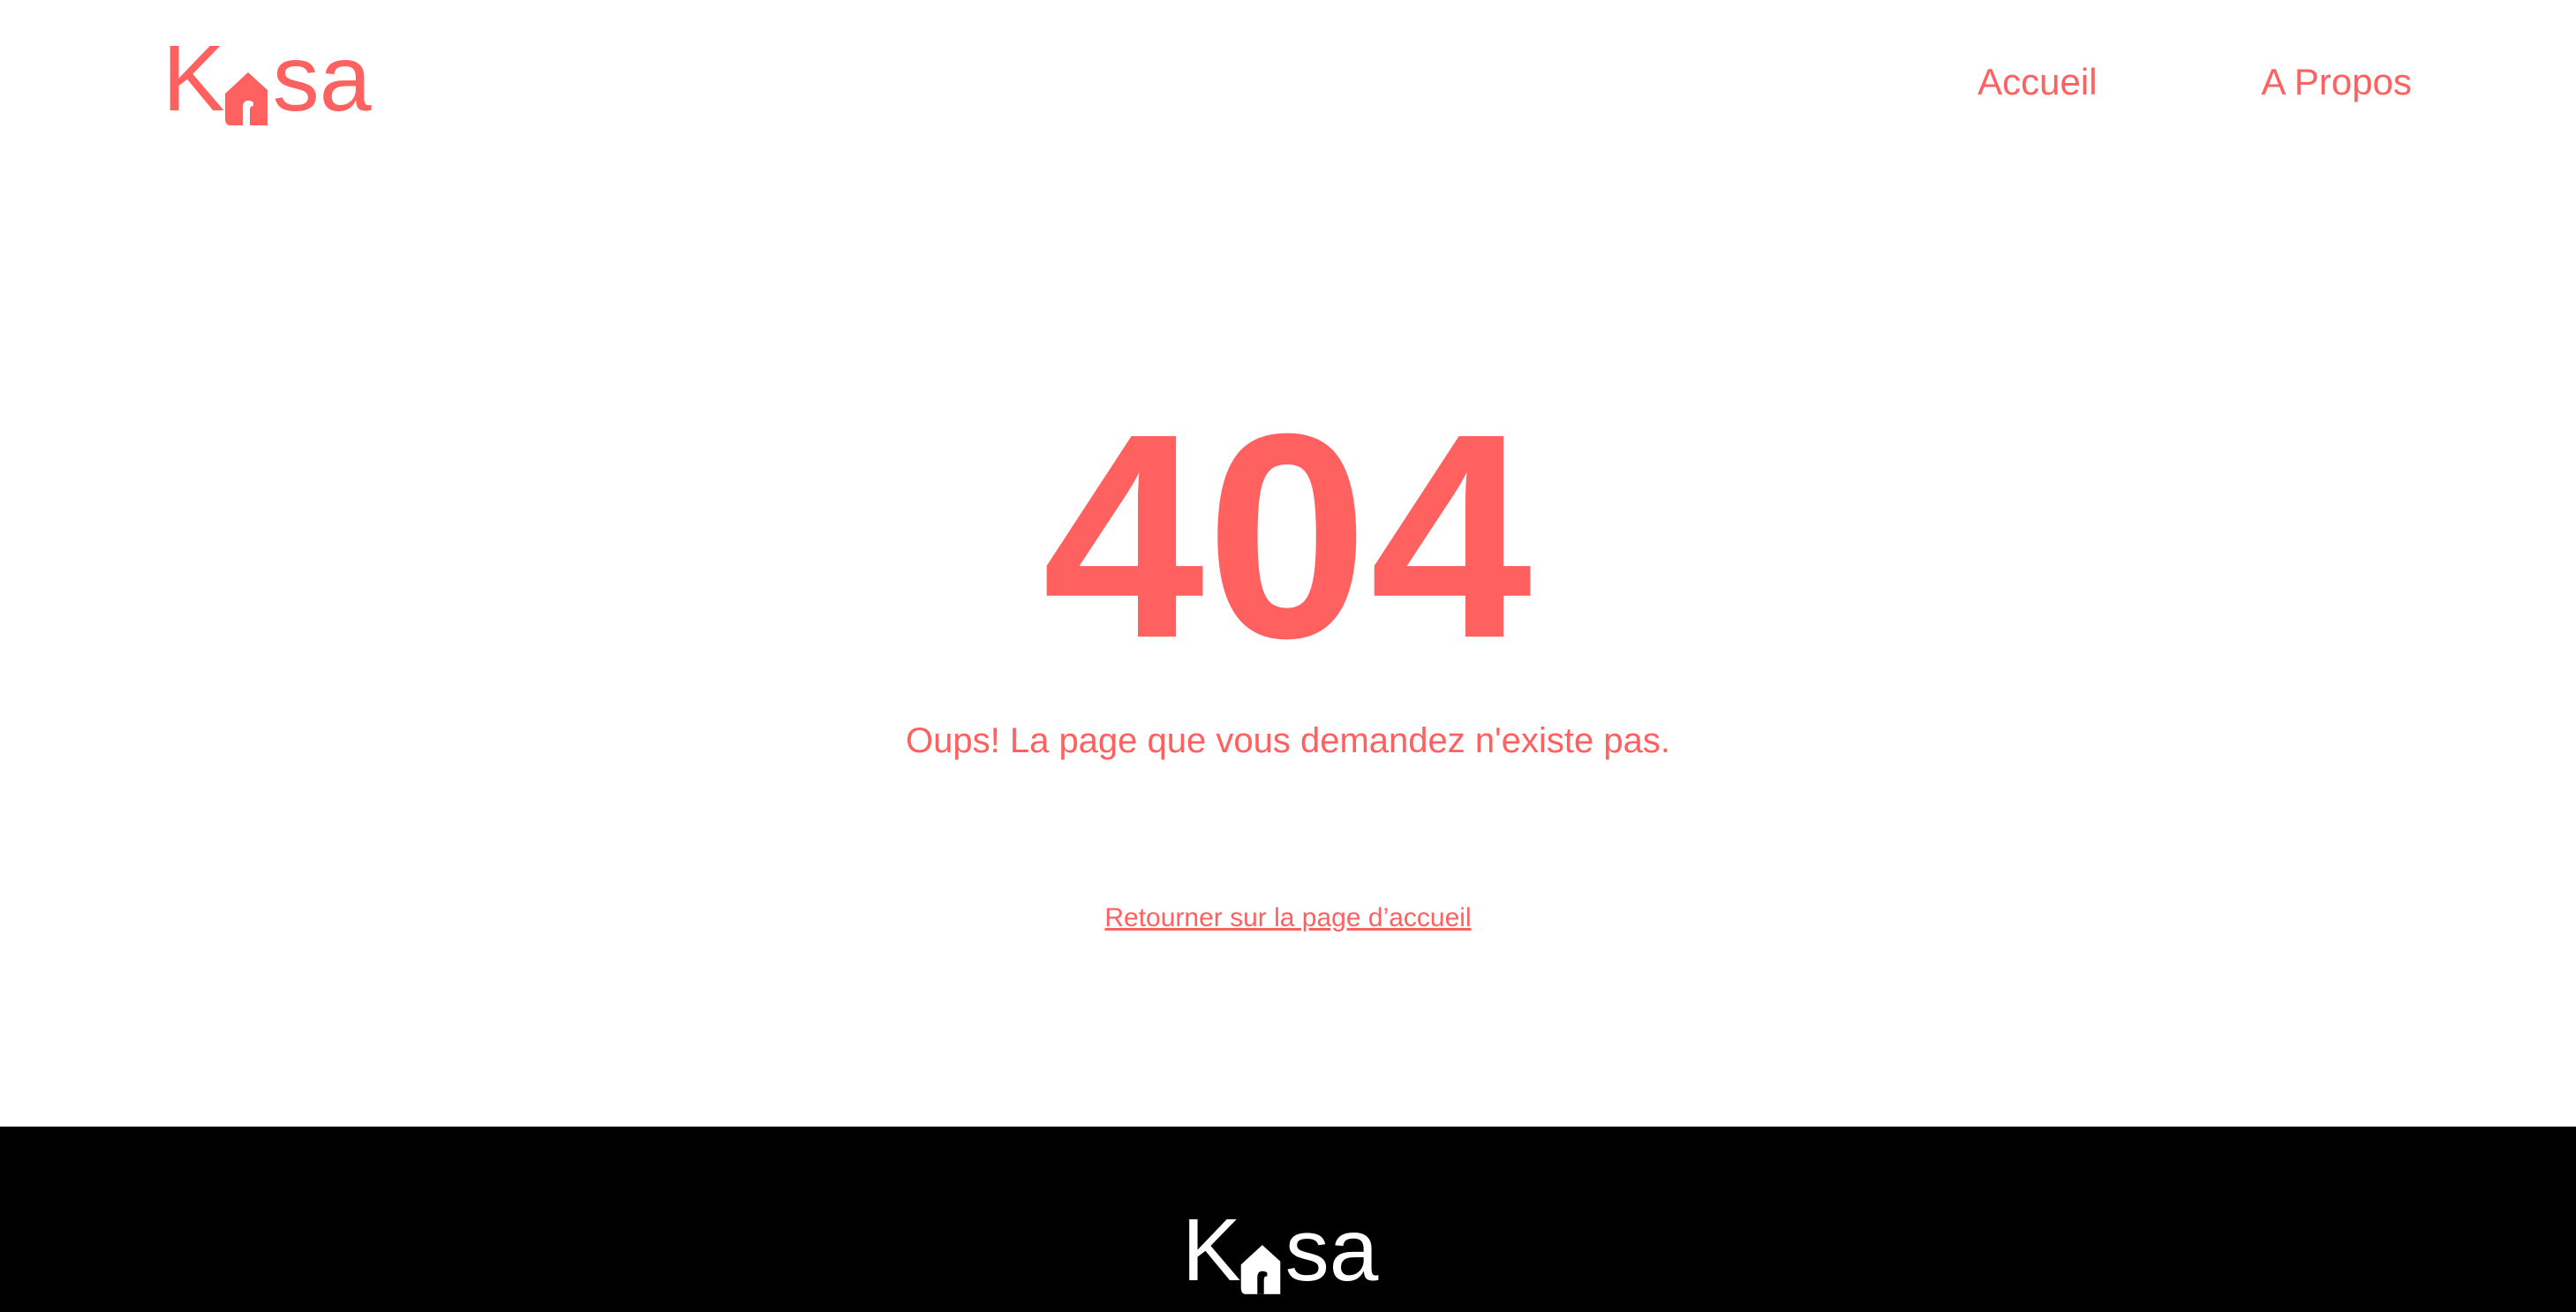  Describe the element at coordinates (271, 78) in the screenshot. I see `kasa-logo: K sa` at that location.